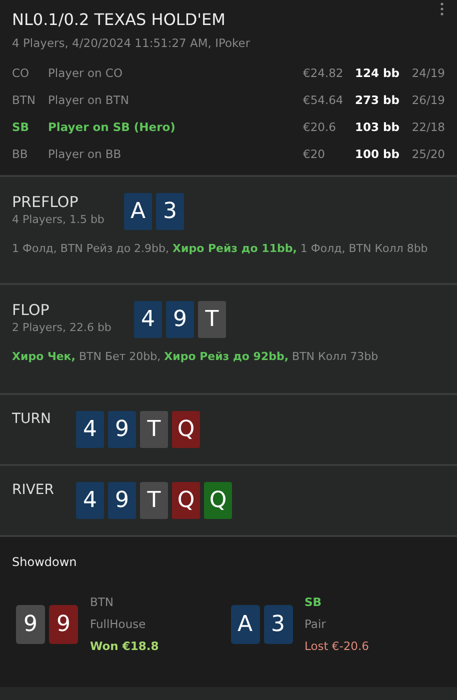 The height and width of the screenshot is (700, 457). Describe the element at coordinates (428, 99) in the screenshot. I see `player-stats: 26/19` at that location.